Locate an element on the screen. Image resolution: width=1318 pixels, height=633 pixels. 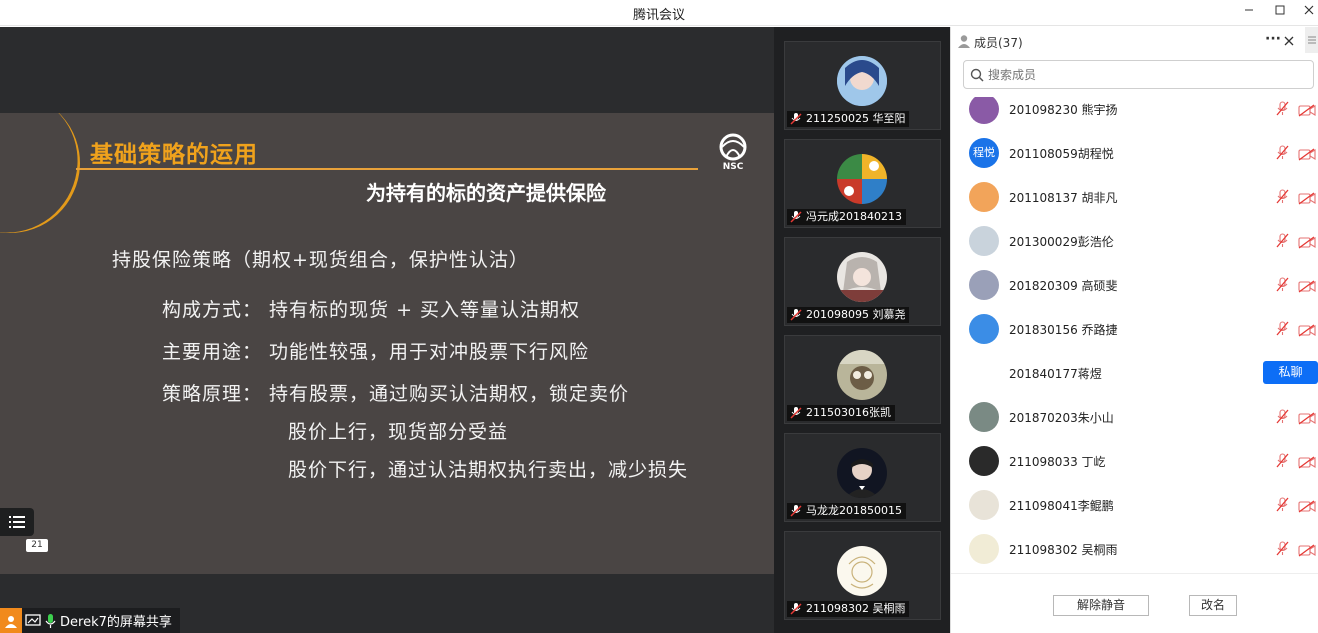
slide-line-4: 策略原理： 持有股票，通过购买认沽期权，锁定卖价 is located at coordinates (396, 394).